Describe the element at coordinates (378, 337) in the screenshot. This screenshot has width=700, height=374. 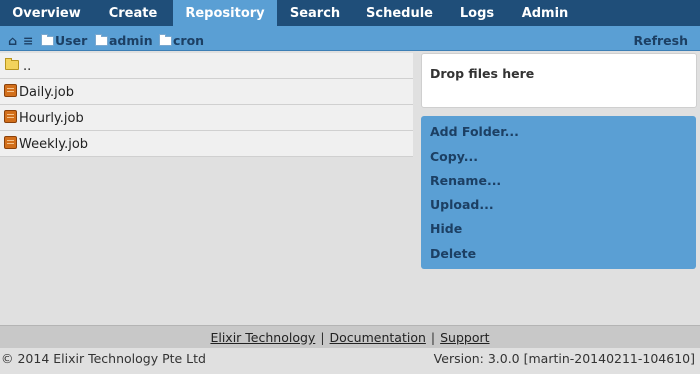
I see `documentation-link: Documentation` at that location.